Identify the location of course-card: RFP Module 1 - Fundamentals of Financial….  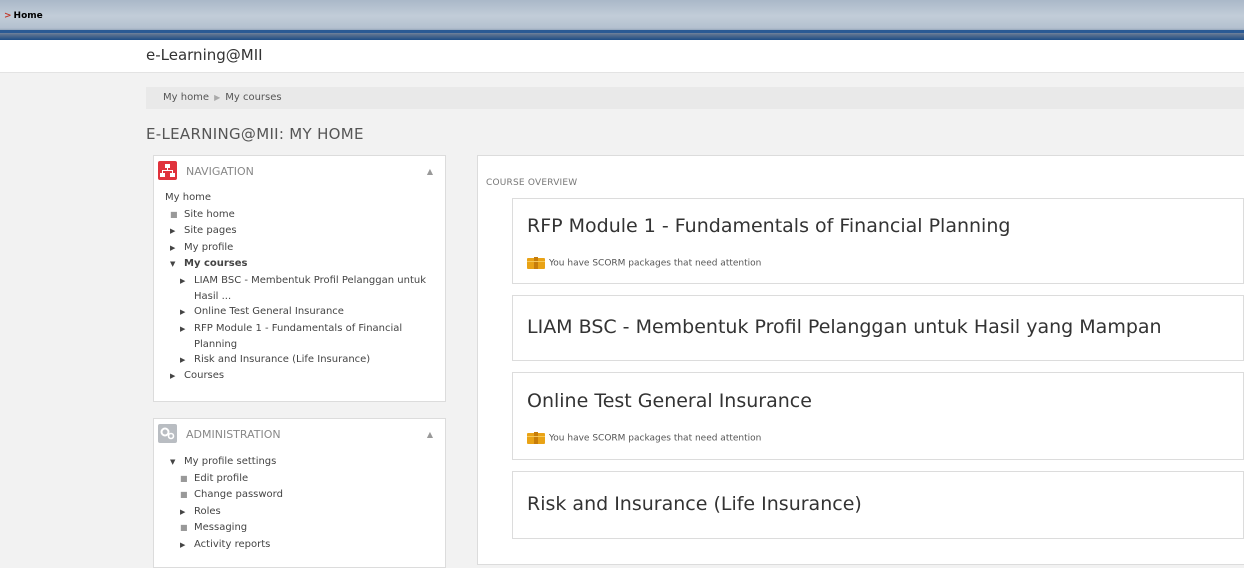
(878, 241).